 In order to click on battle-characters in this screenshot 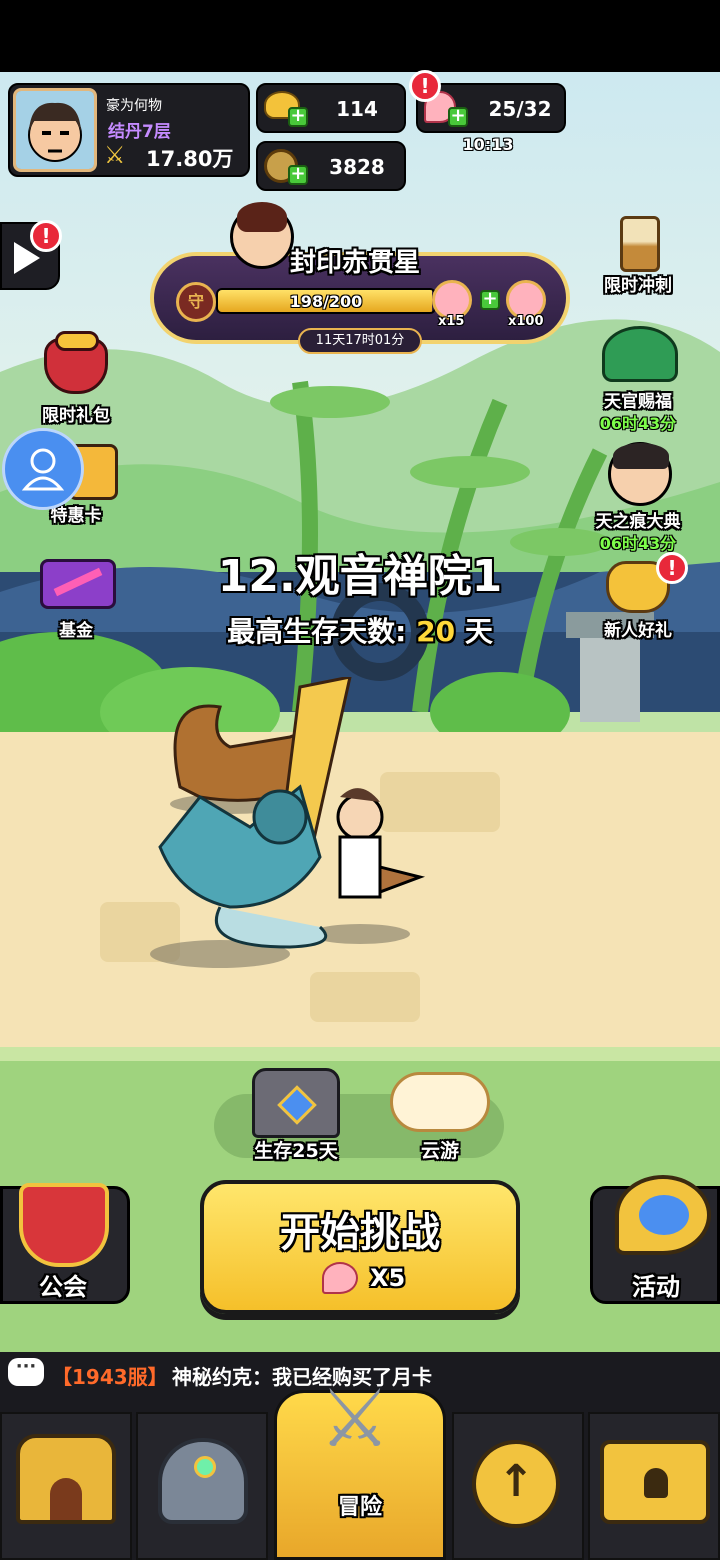, I will do `click(292, 813)`.